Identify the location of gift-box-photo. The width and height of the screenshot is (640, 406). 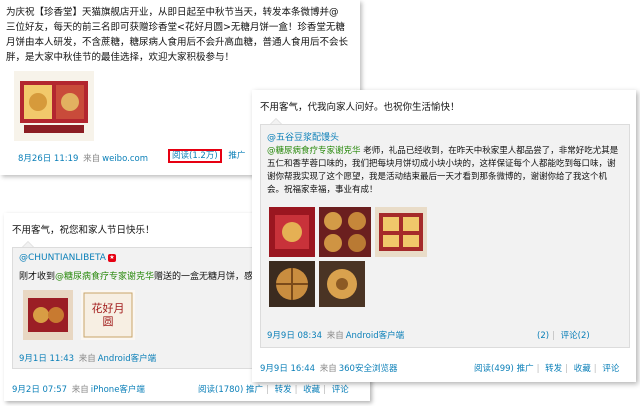
(292, 232).